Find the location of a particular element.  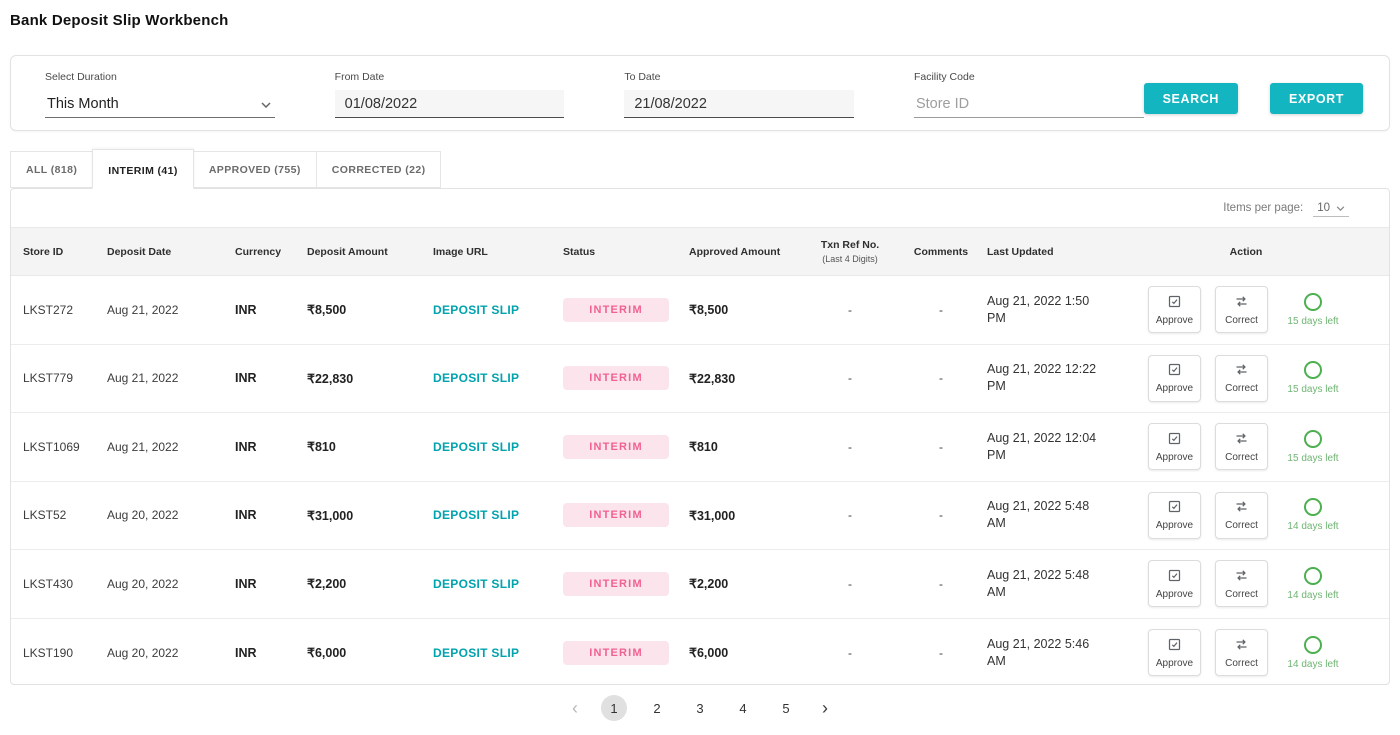

chevron-down-icon is located at coordinates (266, 104).